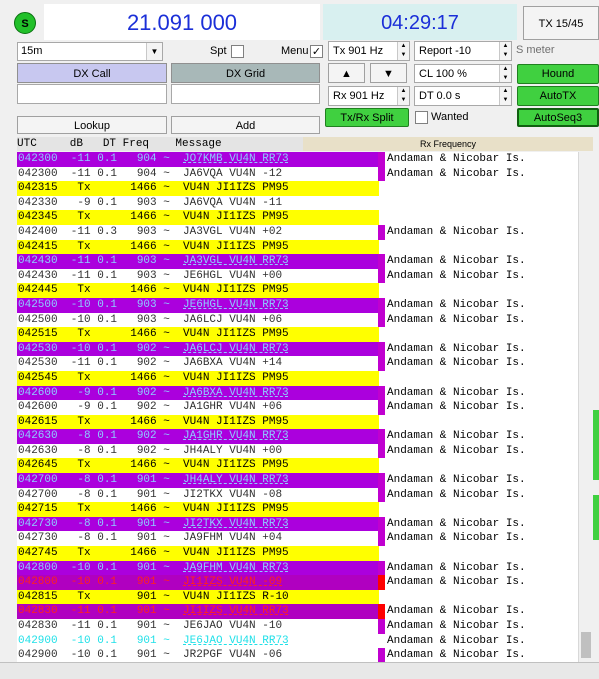  I want to click on add-button: Add, so click(245, 125).